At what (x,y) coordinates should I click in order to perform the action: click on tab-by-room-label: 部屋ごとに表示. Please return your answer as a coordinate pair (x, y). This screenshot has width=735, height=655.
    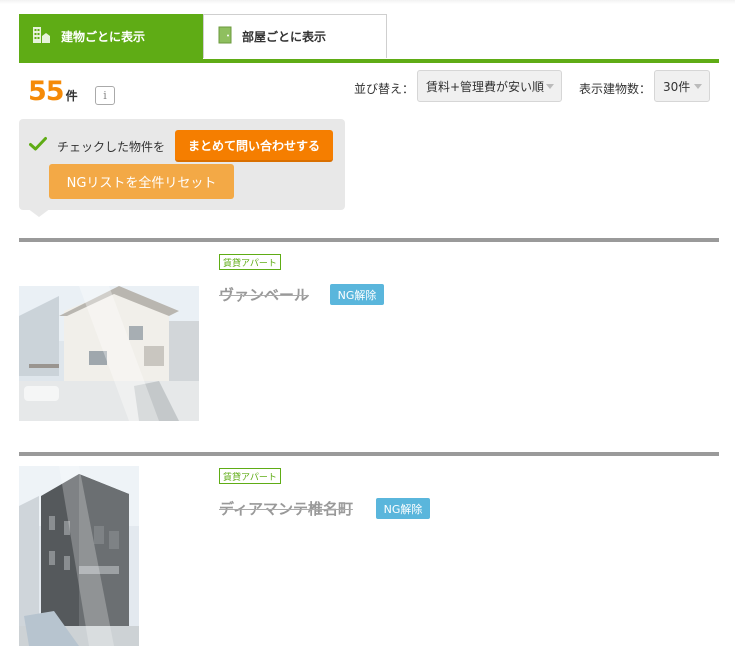
    Looking at the image, I should click on (284, 37).